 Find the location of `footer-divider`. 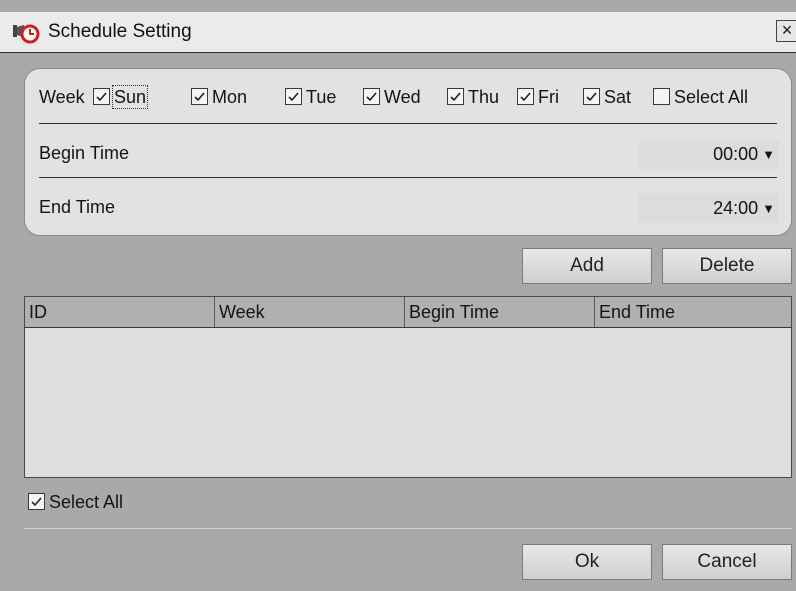

footer-divider is located at coordinates (408, 528).